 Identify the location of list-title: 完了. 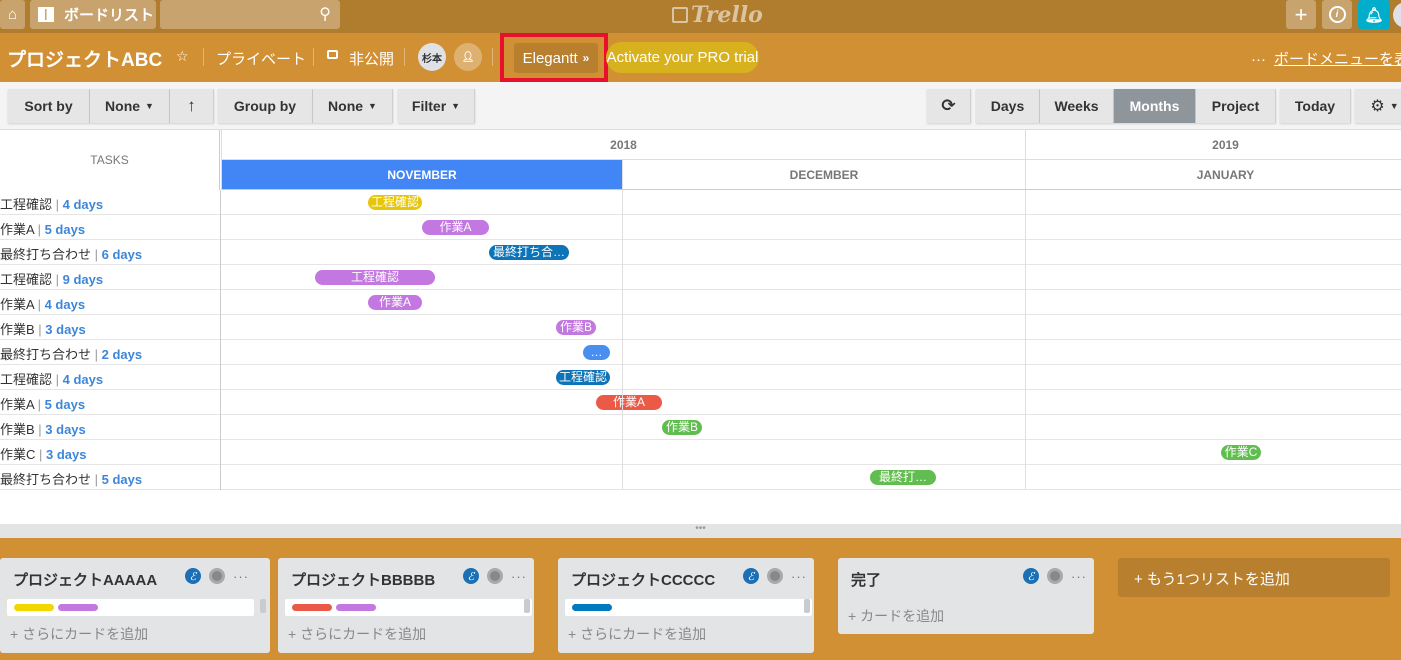
(866, 579).